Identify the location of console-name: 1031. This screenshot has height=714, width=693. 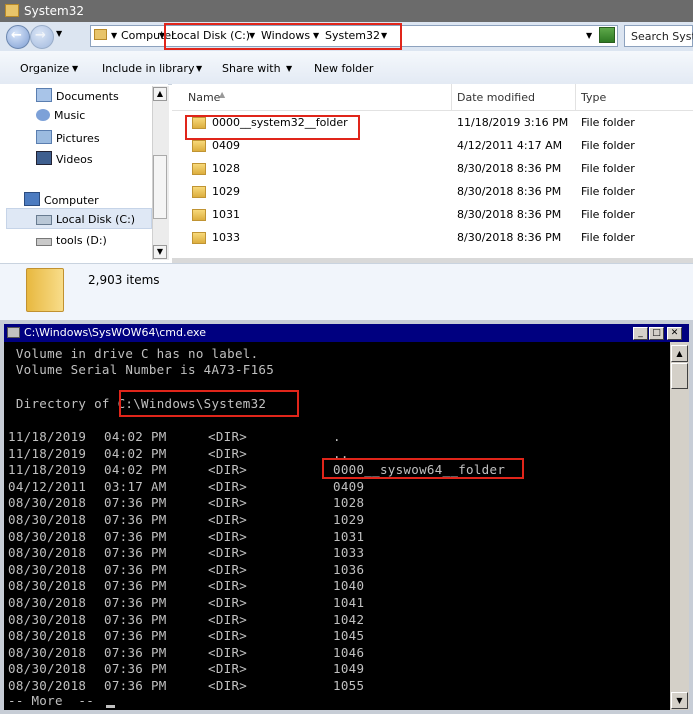
(349, 536).